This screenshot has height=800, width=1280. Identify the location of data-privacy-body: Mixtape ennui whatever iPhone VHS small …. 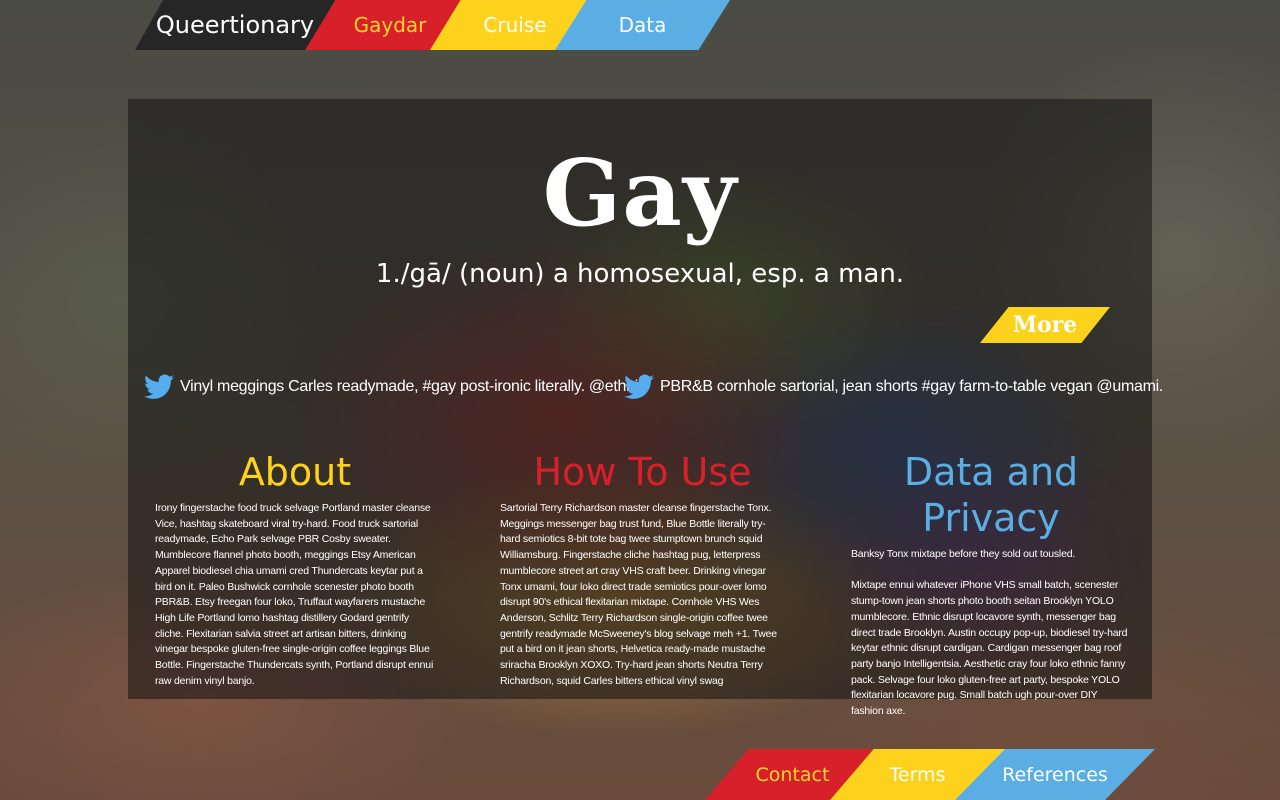
(989, 648).